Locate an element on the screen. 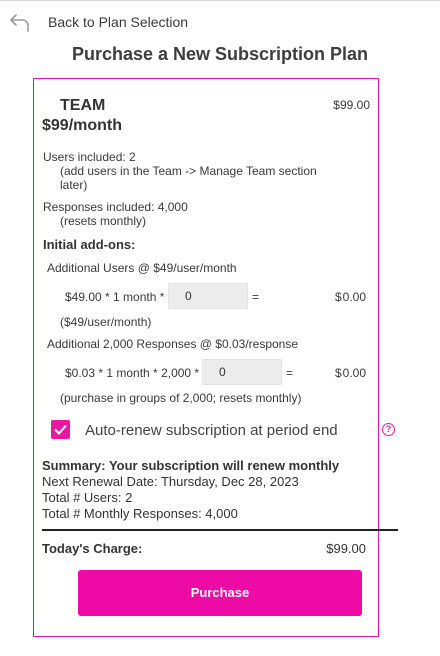 The height and width of the screenshot is (656, 440). plan-name: TEAM is located at coordinates (83, 105).